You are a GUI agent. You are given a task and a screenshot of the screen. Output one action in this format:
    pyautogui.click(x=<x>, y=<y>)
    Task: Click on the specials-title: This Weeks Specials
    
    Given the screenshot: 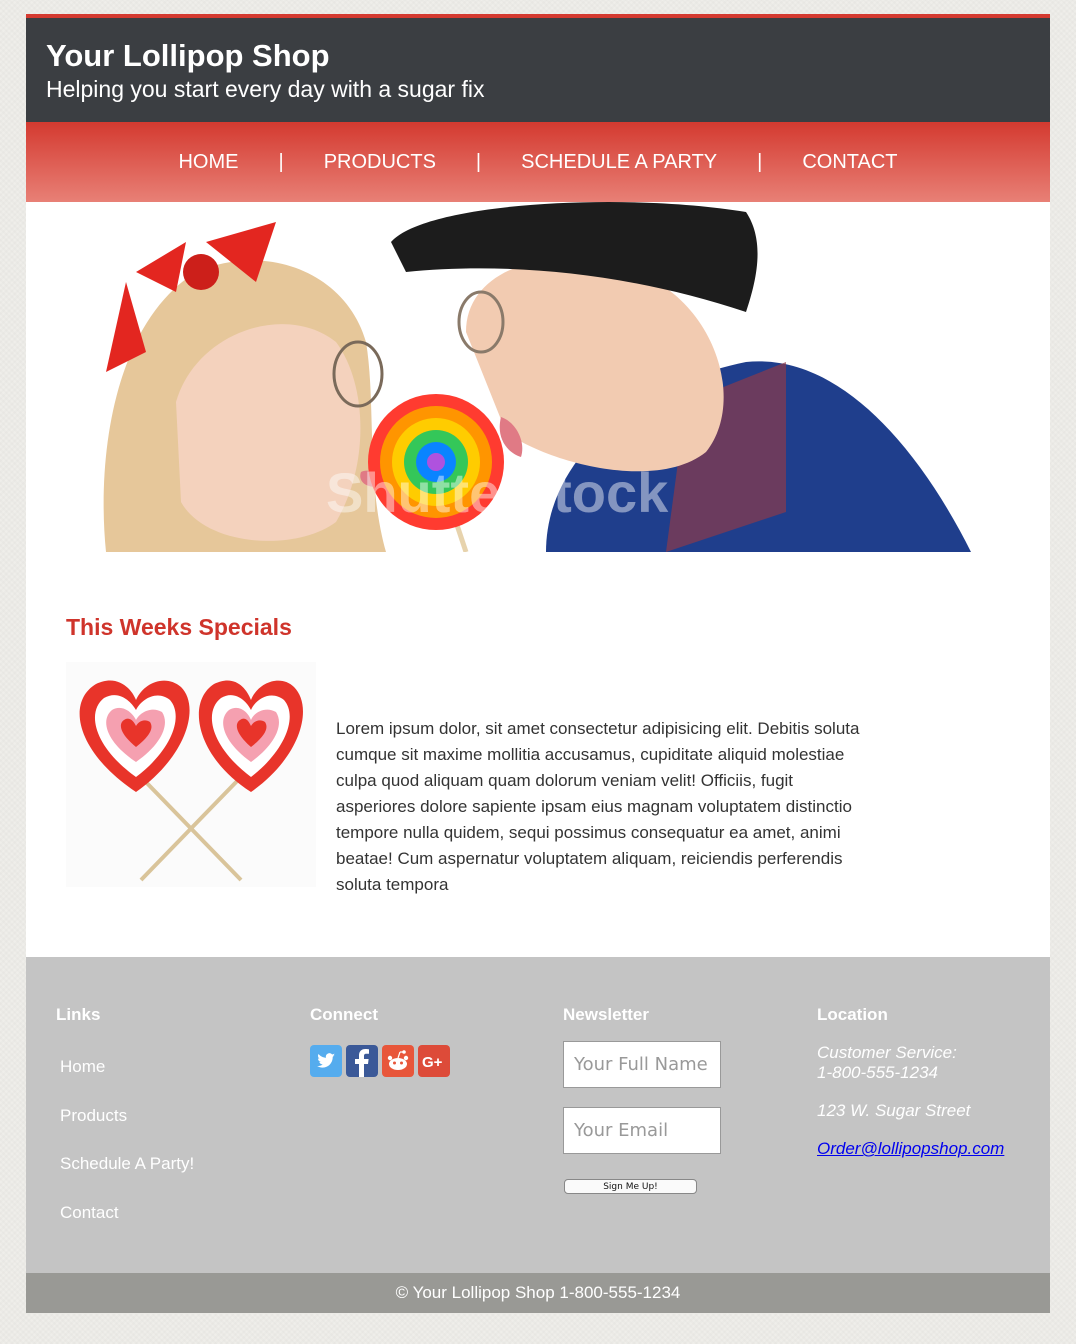 What is the action you would take?
    pyautogui.click(x=179, y=627)
    